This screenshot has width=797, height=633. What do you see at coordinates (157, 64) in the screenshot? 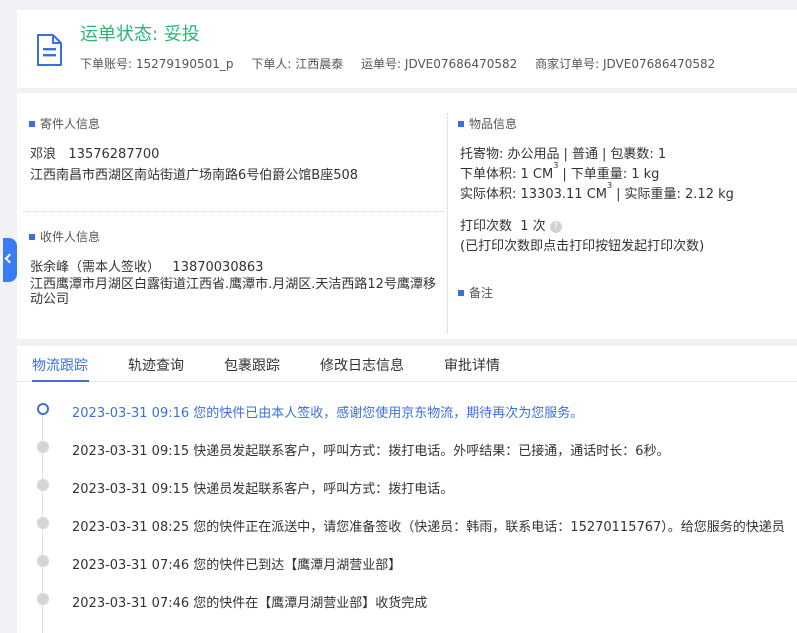
I see `meta-account: 下单账号: 15279190501_p` at bounding box center [157, 64].